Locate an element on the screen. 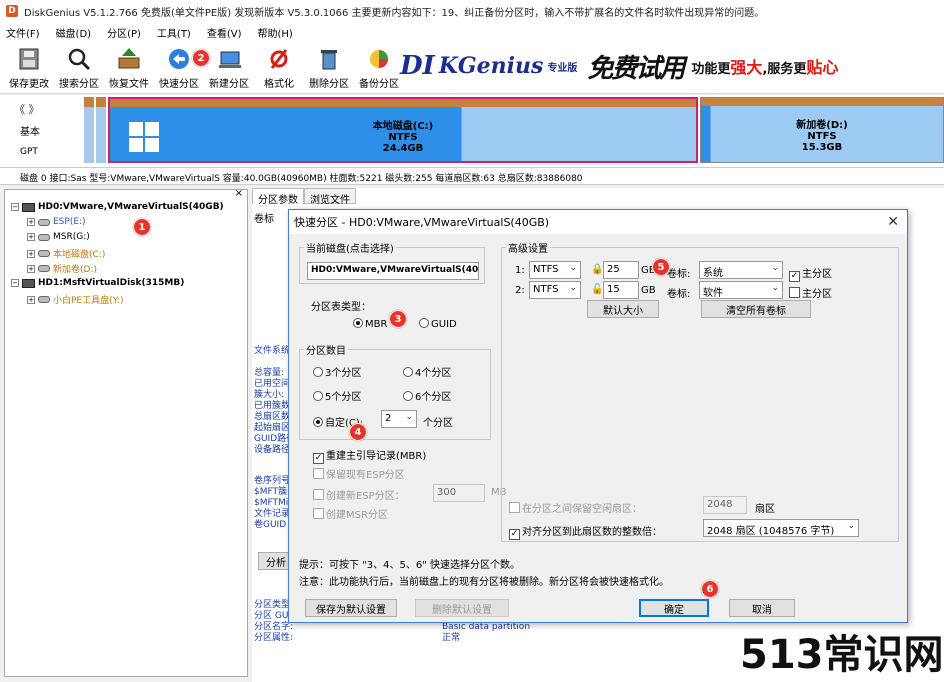  mbr-radio: MBR is located at coordinates (370, 324).